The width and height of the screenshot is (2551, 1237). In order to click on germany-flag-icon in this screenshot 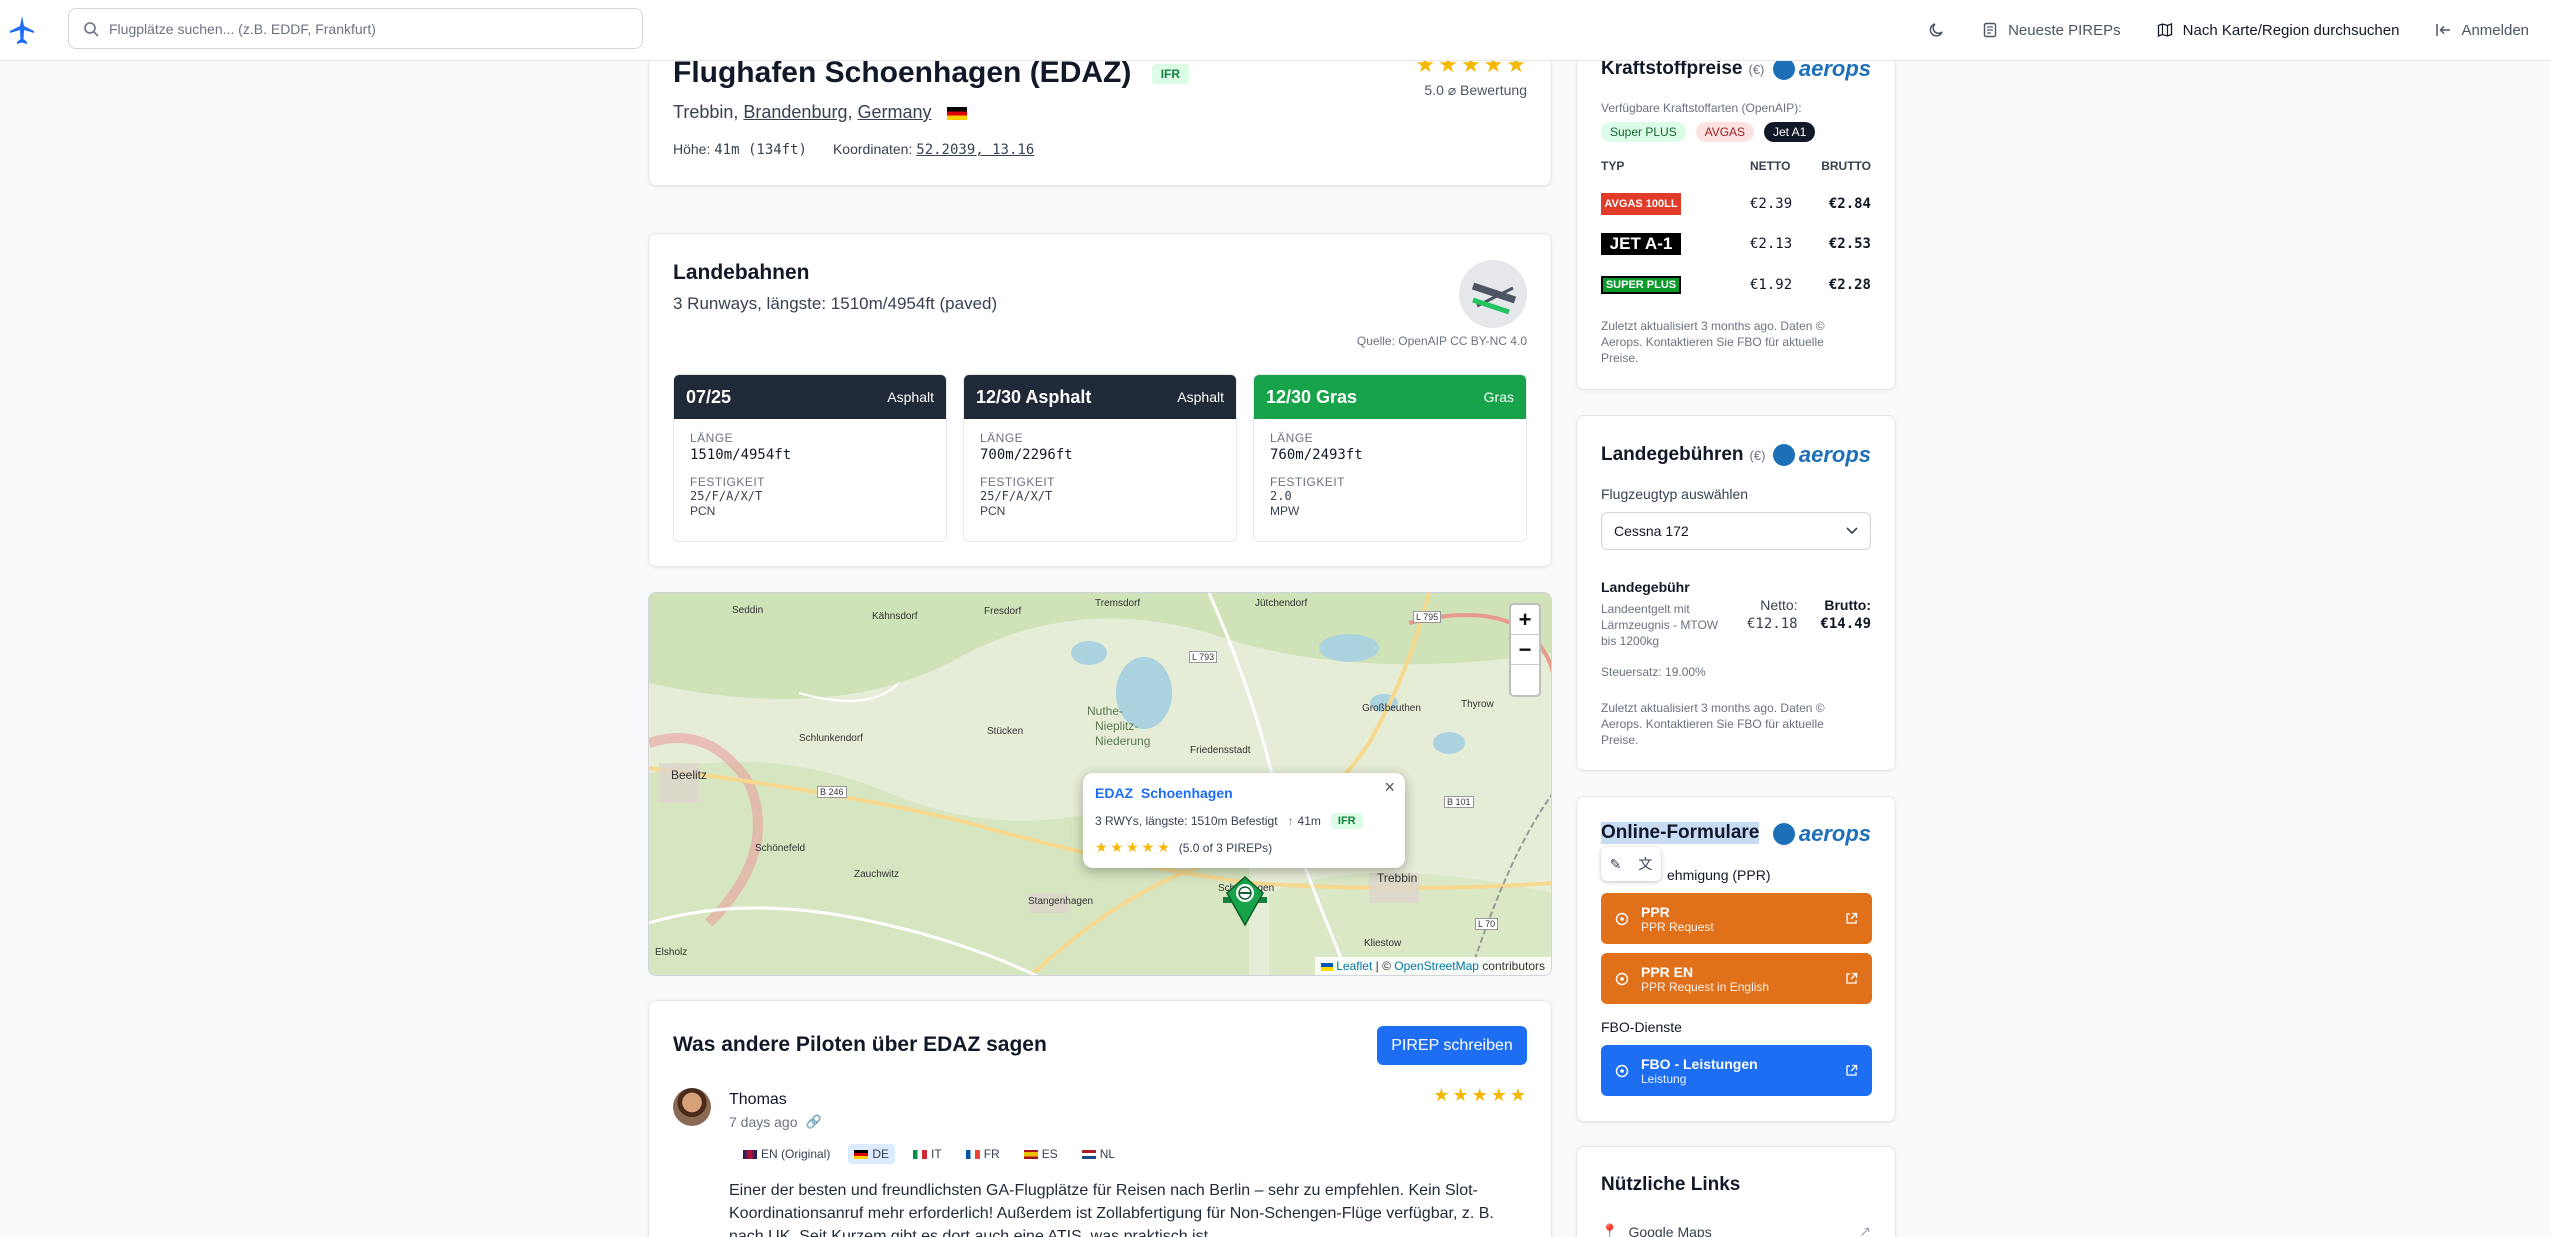, I will do `click(956, 113)`.